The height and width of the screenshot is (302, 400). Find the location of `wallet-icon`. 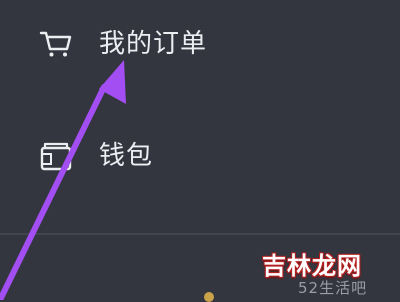

wallet-icon is located at coordinates (56, 156).